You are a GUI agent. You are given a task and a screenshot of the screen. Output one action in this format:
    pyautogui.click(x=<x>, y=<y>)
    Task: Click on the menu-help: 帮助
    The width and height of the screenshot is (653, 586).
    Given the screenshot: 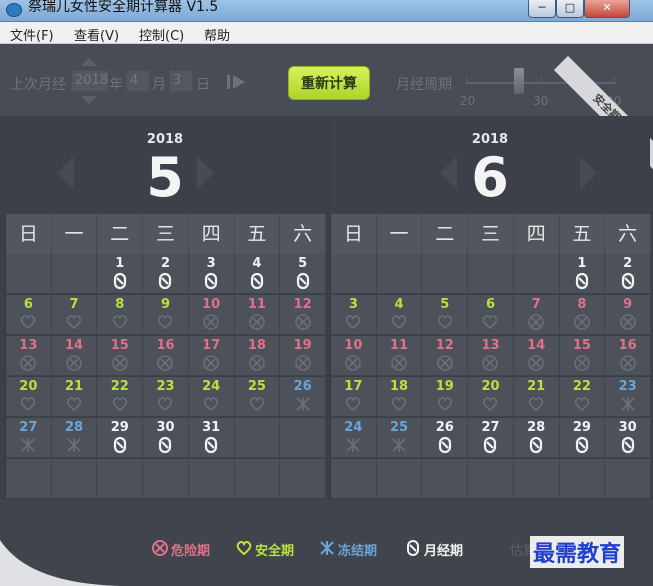 What is the action you would take?
    pyautogui.click(x=217, y=34)
    